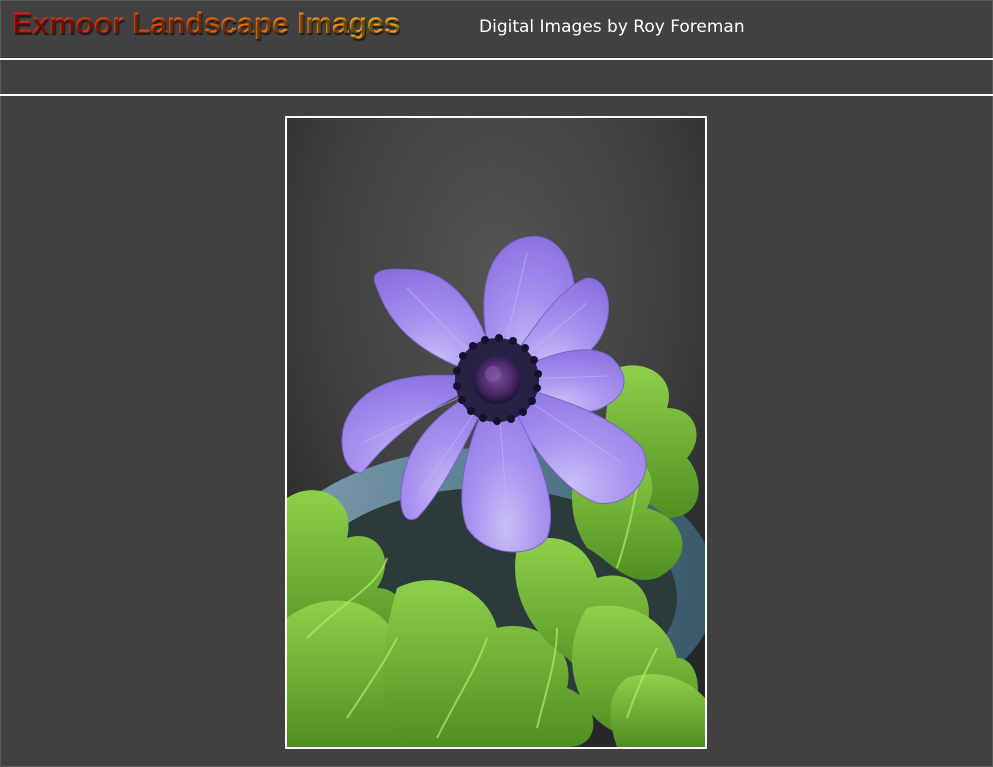 This screenshot has height=767, width=993. Describe the element at coordinates (496, 78) in the screenshot. I see `navigation-bar` at that location.